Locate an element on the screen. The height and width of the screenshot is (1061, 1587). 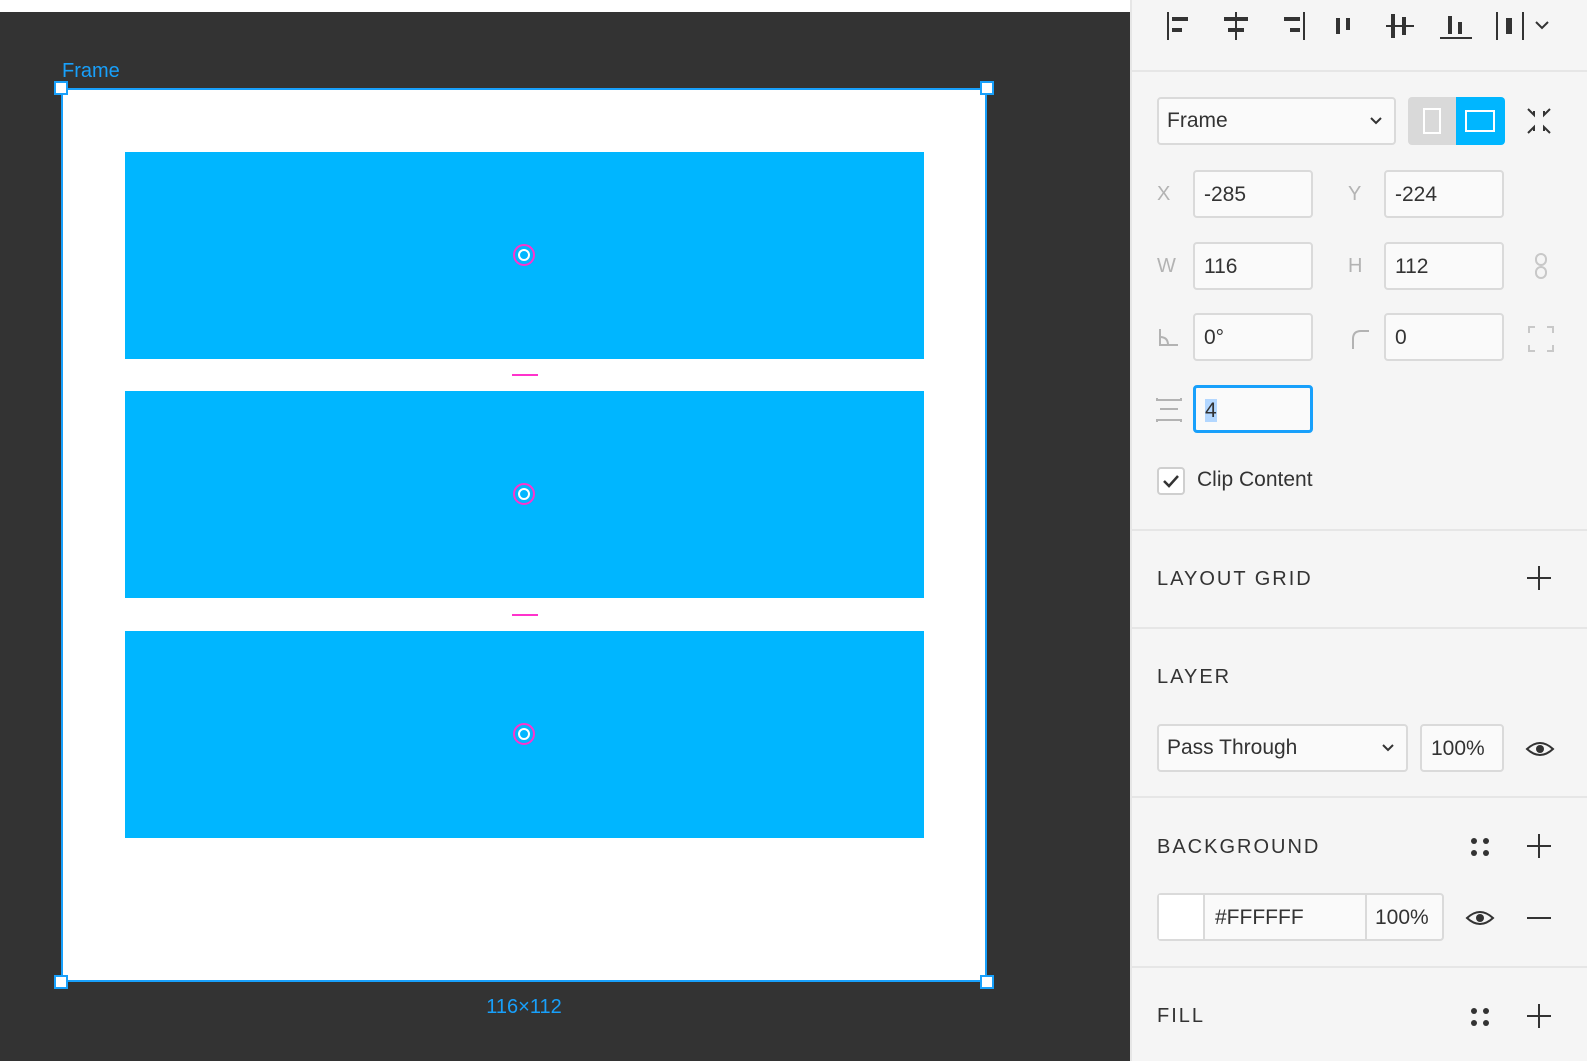
orientation-toggle is located at coordinates (1456, 121).